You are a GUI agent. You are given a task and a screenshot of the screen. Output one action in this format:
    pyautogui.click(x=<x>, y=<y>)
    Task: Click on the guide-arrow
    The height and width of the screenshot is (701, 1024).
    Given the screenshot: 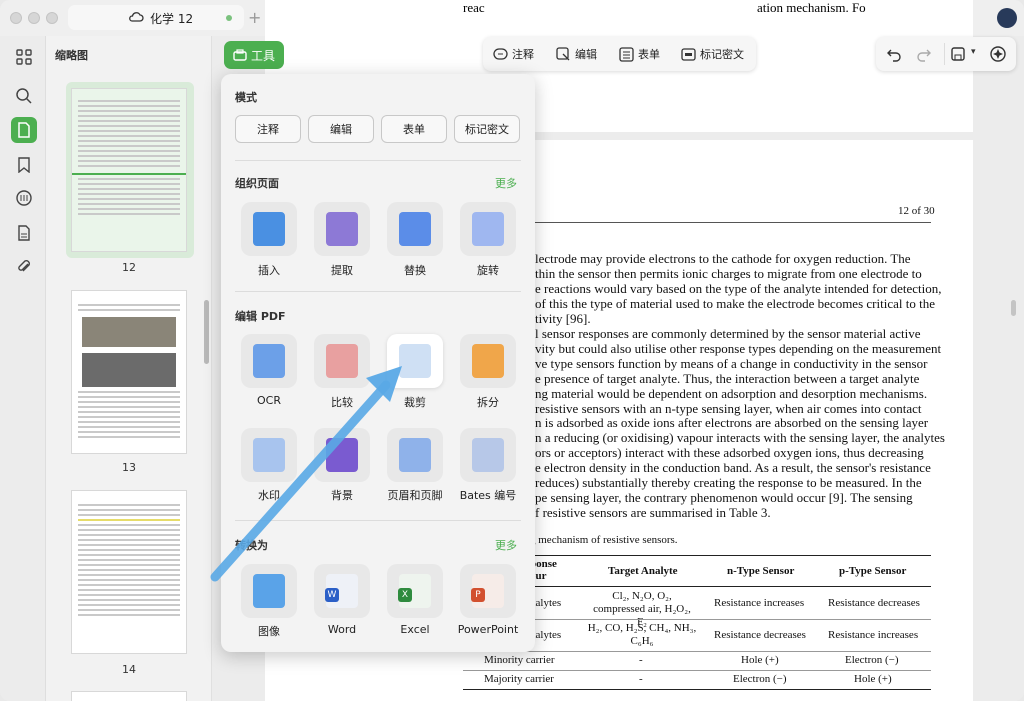 What is the action you would take?
    pyautogui.click(x=306, y=474)
    